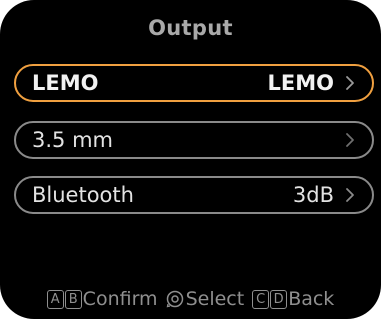  What do you see at coordinates (194, 195) in the screenshot?
I see `menu-item-bluetooth: Bluetooth 3dB` at bounding box center [194, 195].